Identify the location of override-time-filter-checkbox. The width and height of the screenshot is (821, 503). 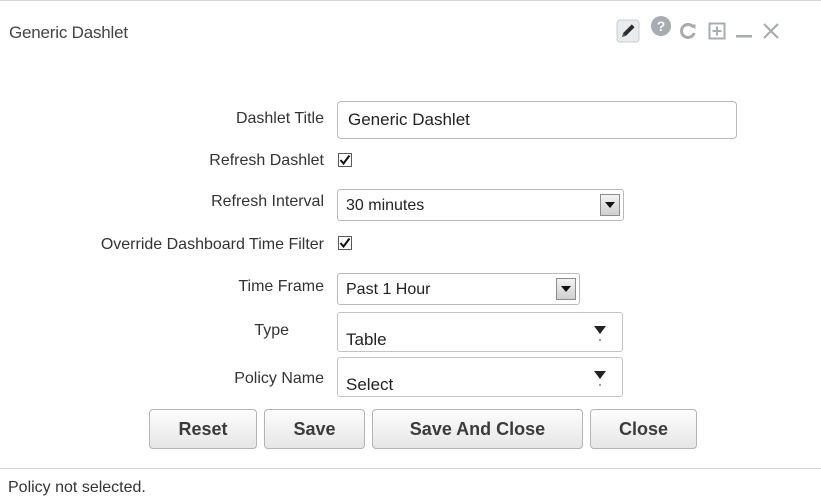
(345, 243).